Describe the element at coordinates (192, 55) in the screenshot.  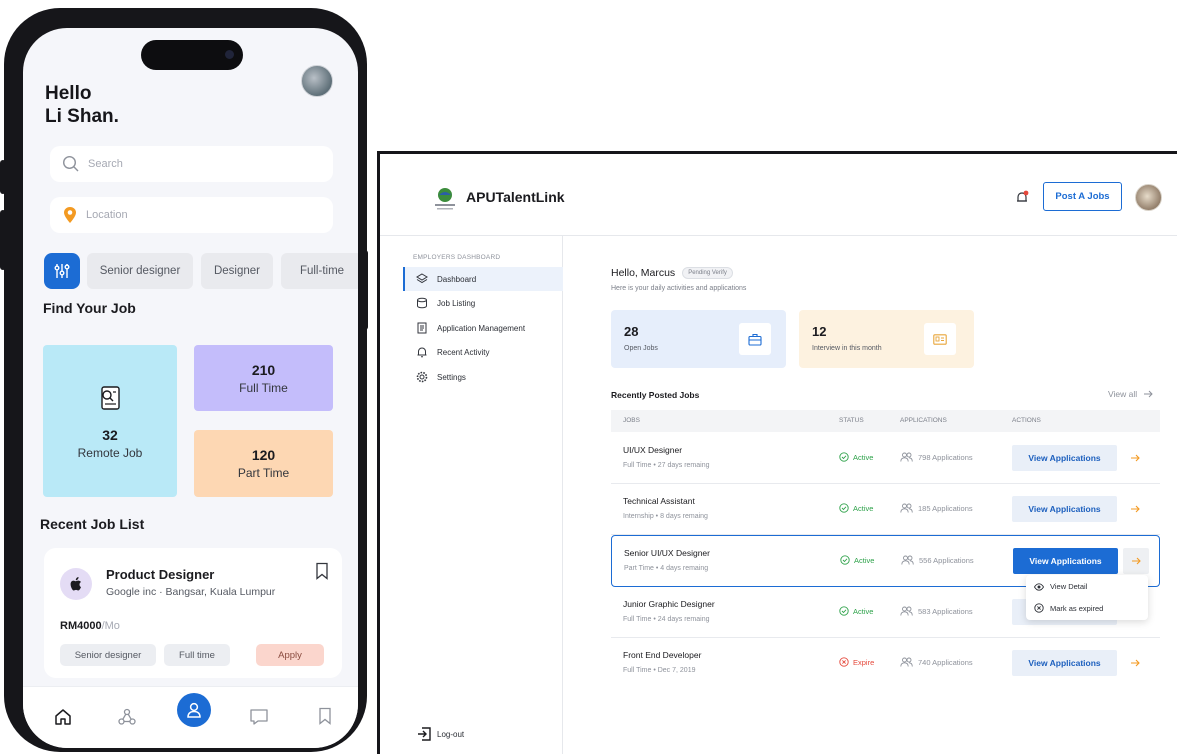
I see `dynamic-island` at that location.